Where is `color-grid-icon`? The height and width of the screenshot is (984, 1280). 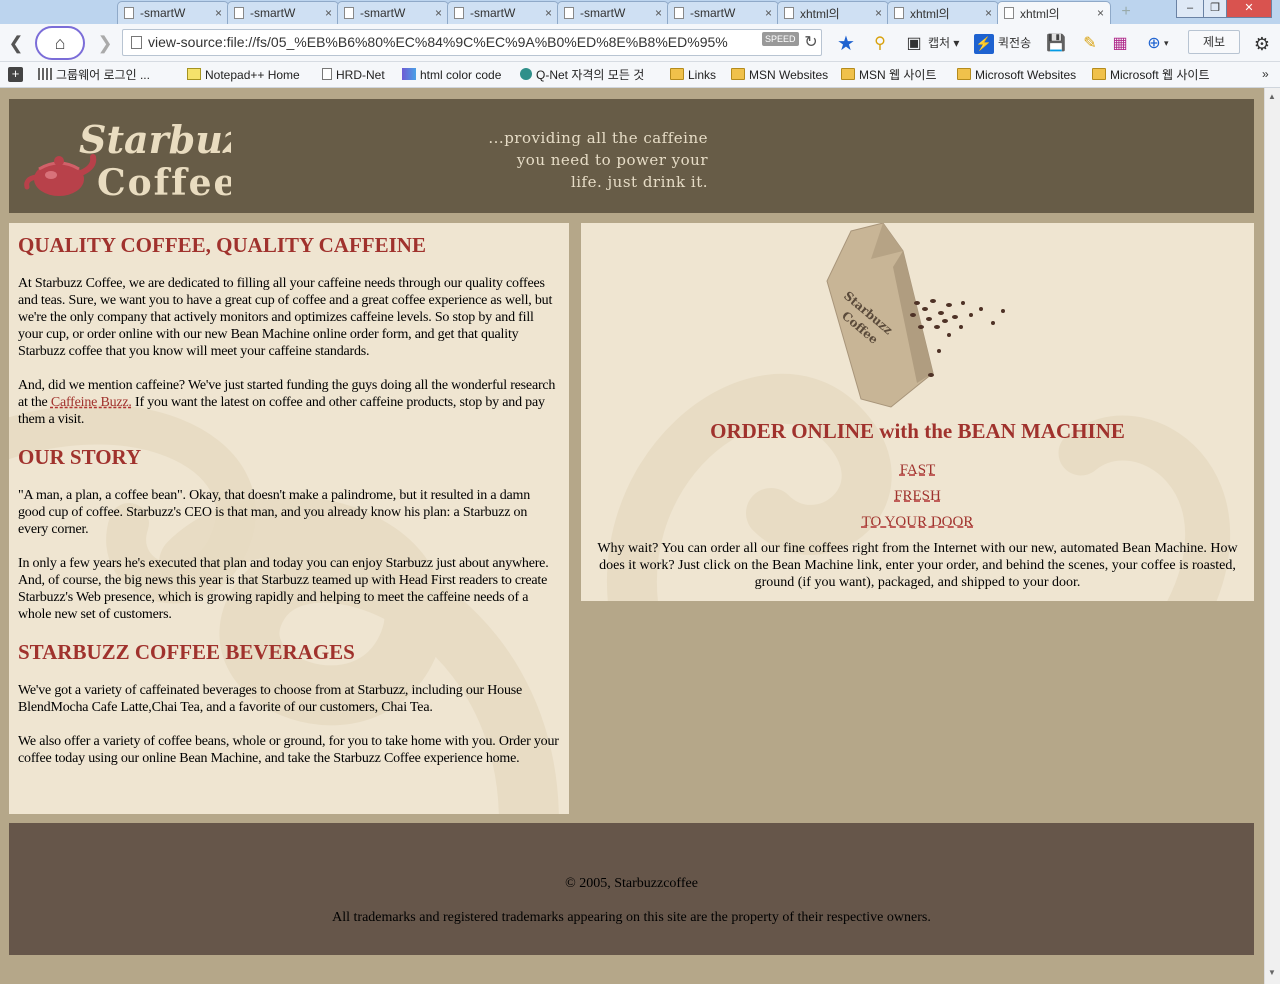 color-grid-icon is located at coordinates (409, 74).